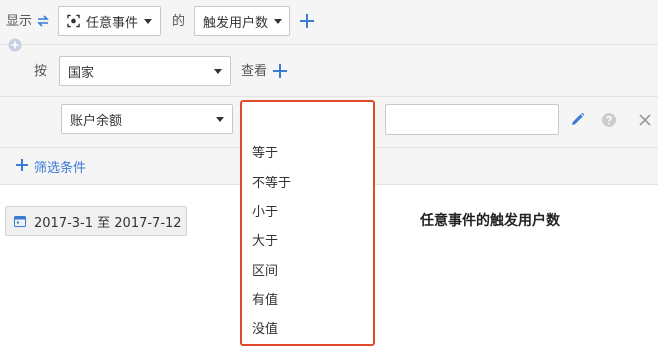  Describe the element at coordinates (609, 120) in the screenshot. I see `help-icon` at that location.